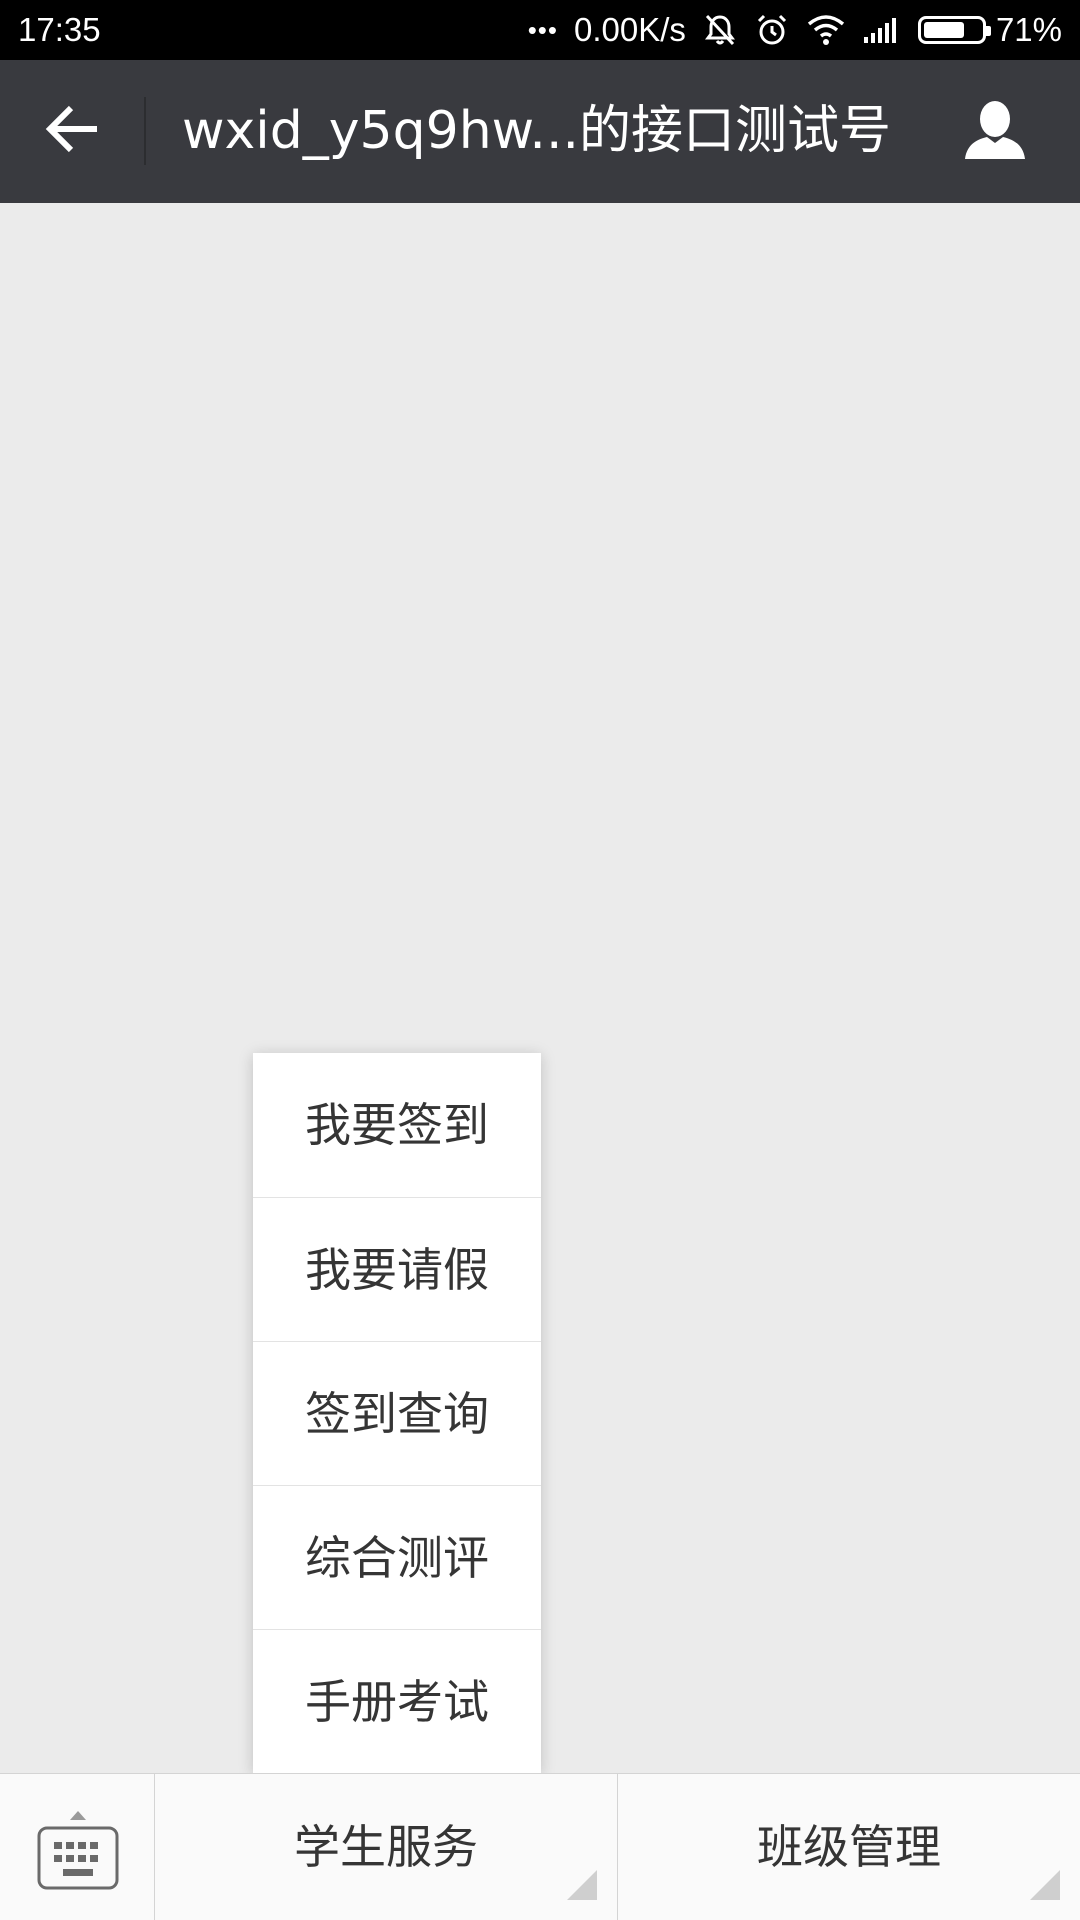 This screenshot has width=1080, height=1920. I want to click on tab-class-management: 班级管理, so click(849, 1847).